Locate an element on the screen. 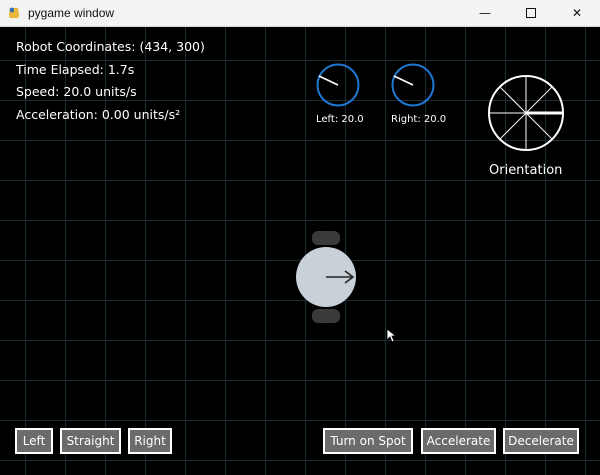 The image size is (600, 475). right-button: Right is located at coordinates (150, 441).